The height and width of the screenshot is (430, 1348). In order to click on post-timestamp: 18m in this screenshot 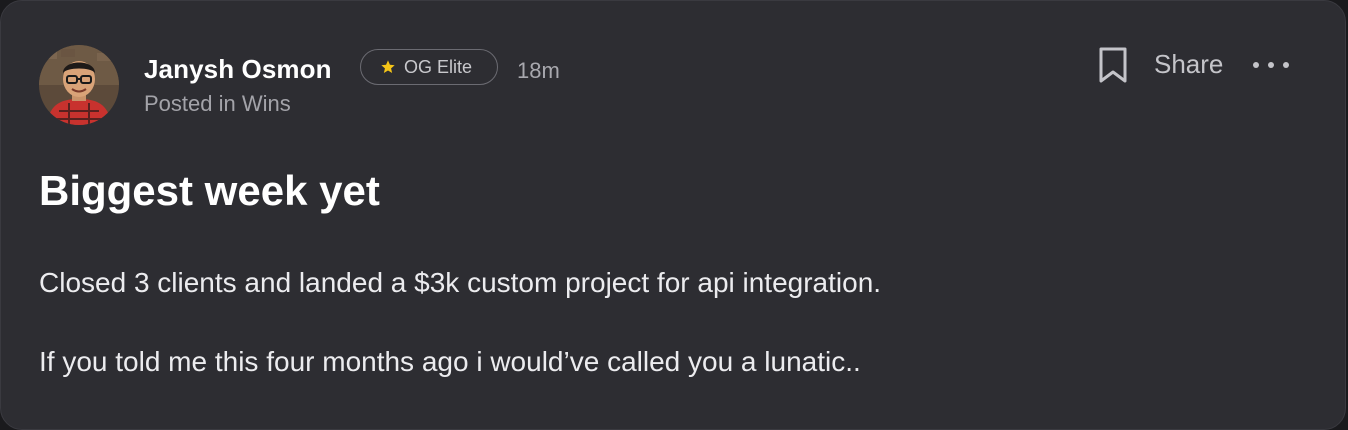, I will do `click(538, 70)`.